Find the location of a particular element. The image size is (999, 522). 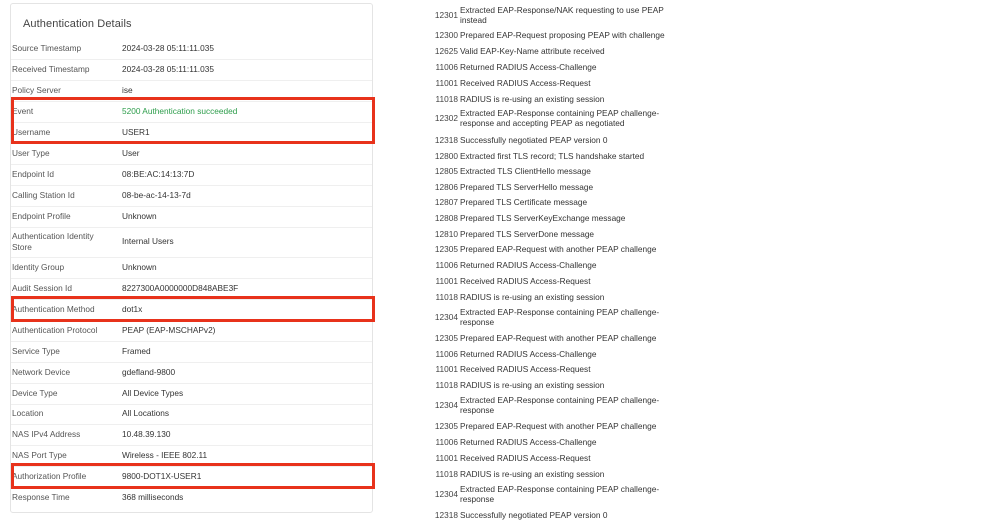

detail-value: Wireless - IEEE 802.11 is located at coordinates (165, 455).